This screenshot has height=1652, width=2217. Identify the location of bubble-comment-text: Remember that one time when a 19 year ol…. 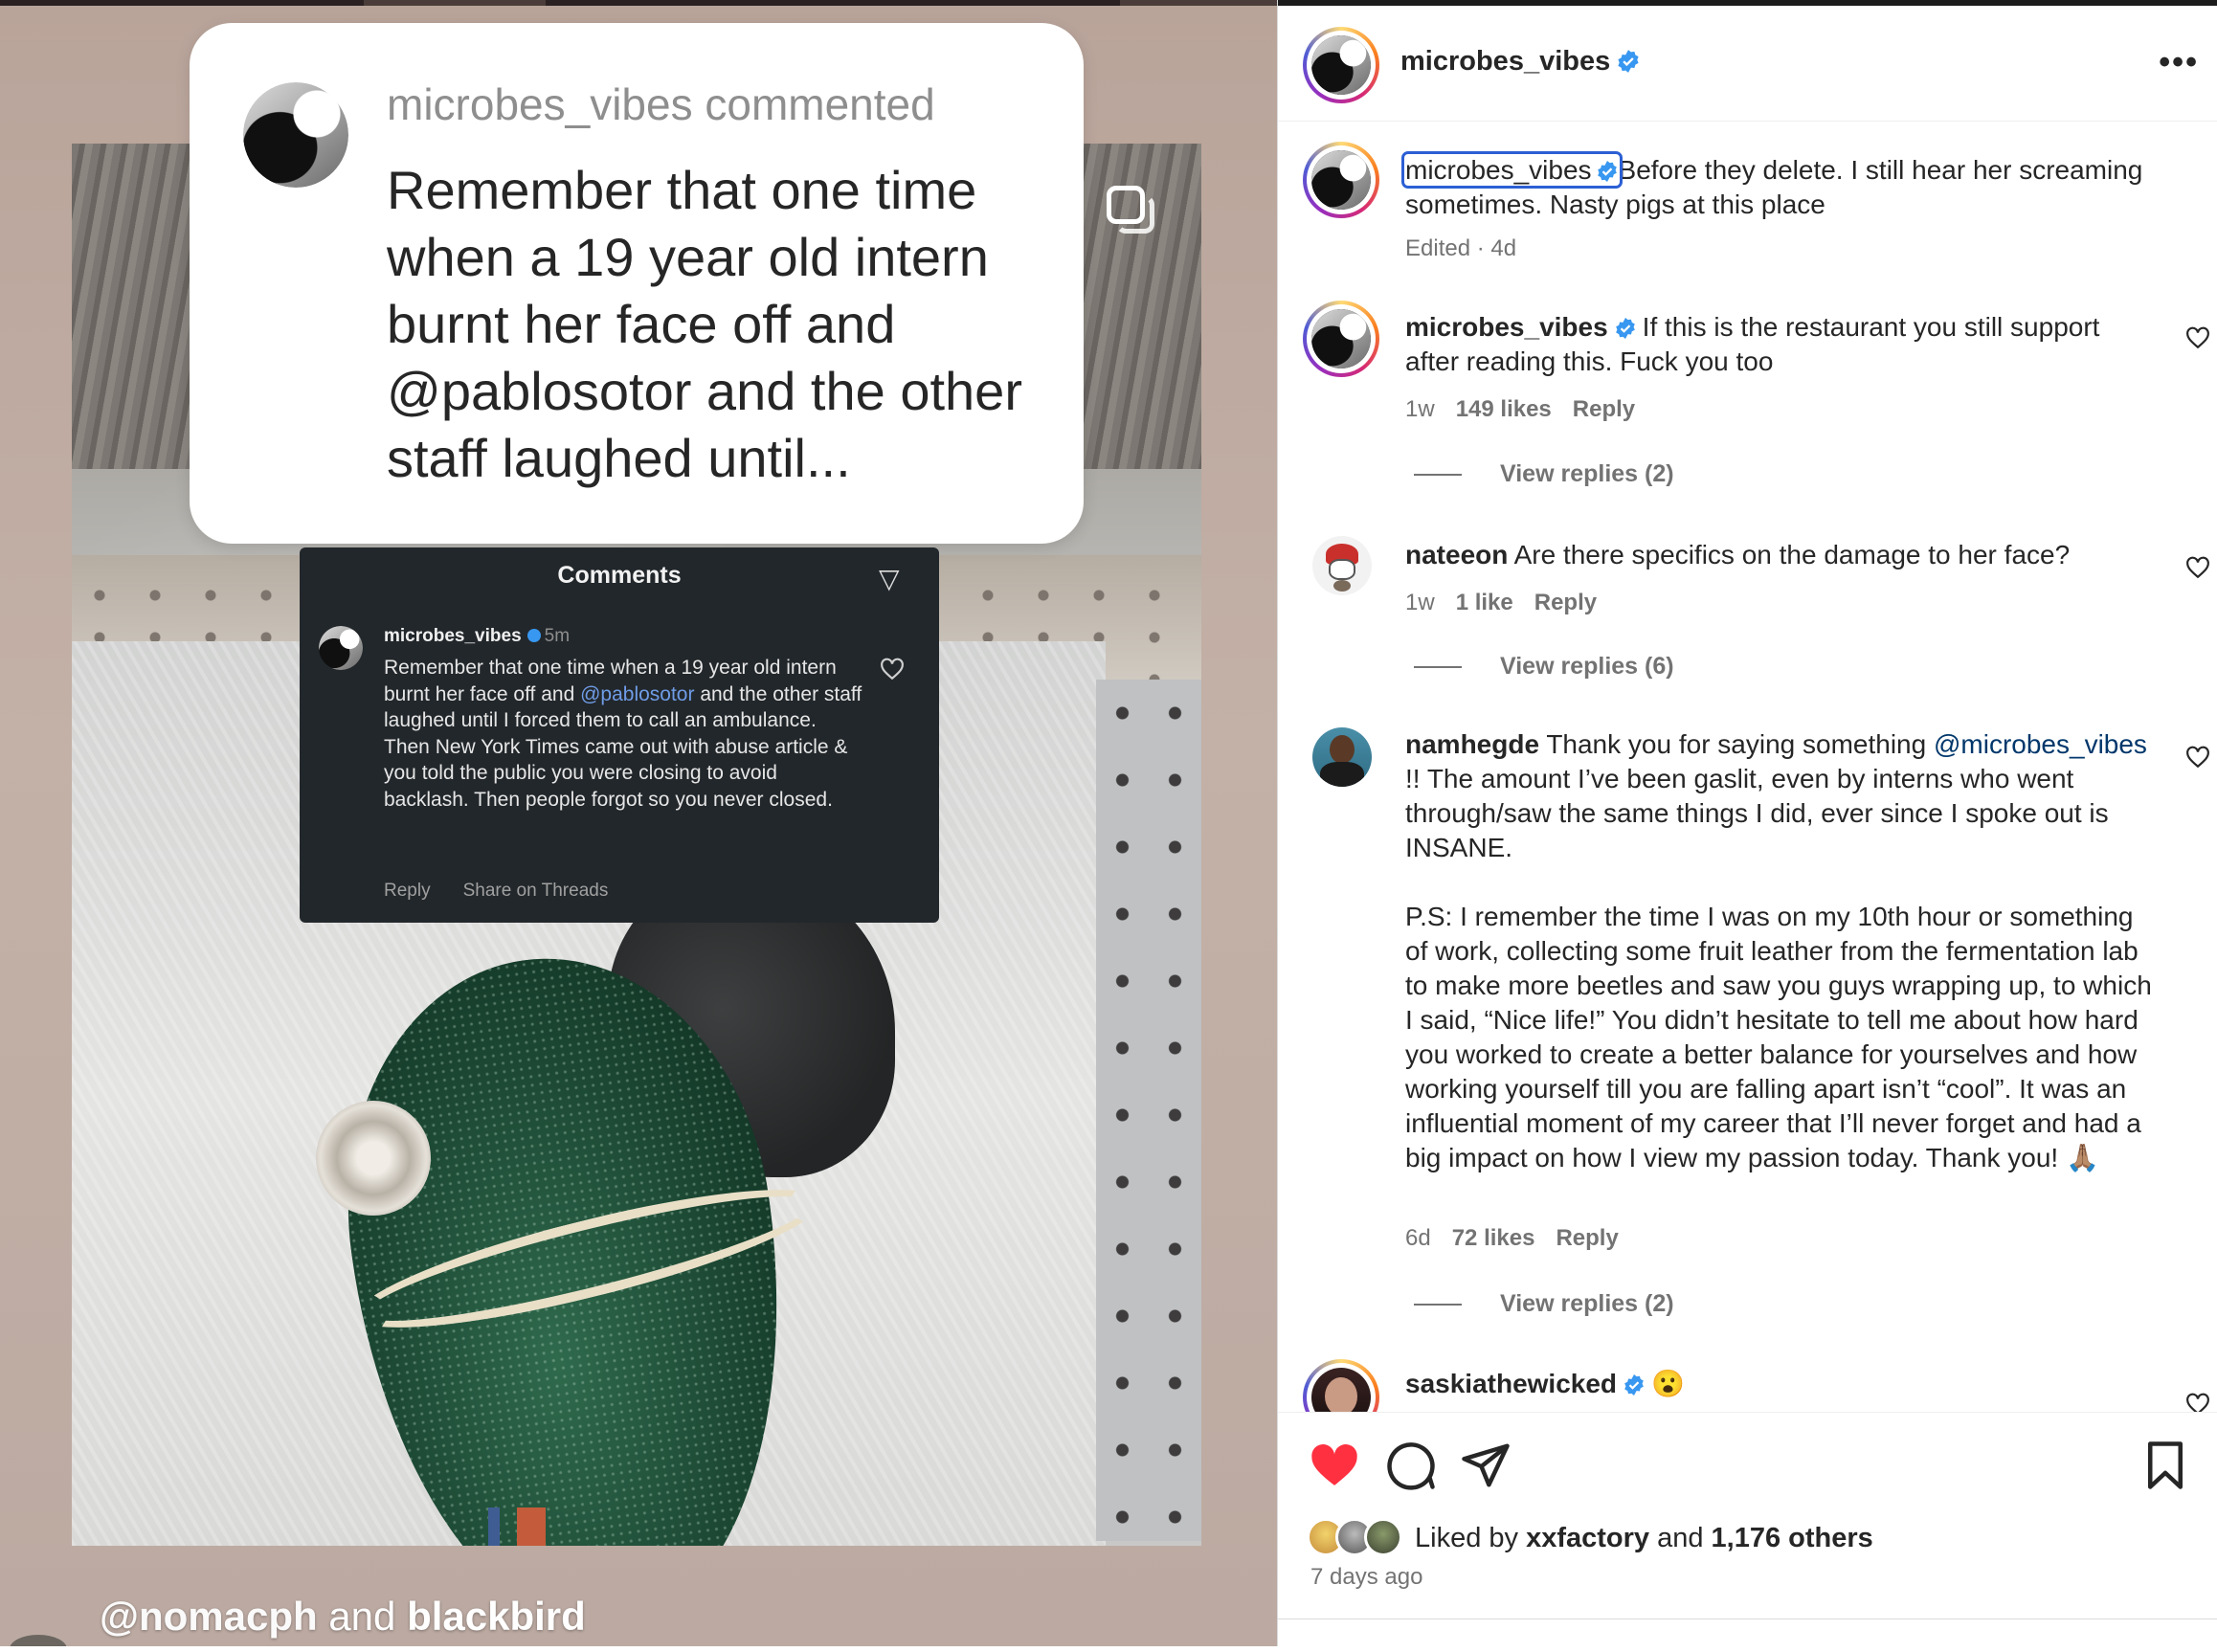
(705, 324).